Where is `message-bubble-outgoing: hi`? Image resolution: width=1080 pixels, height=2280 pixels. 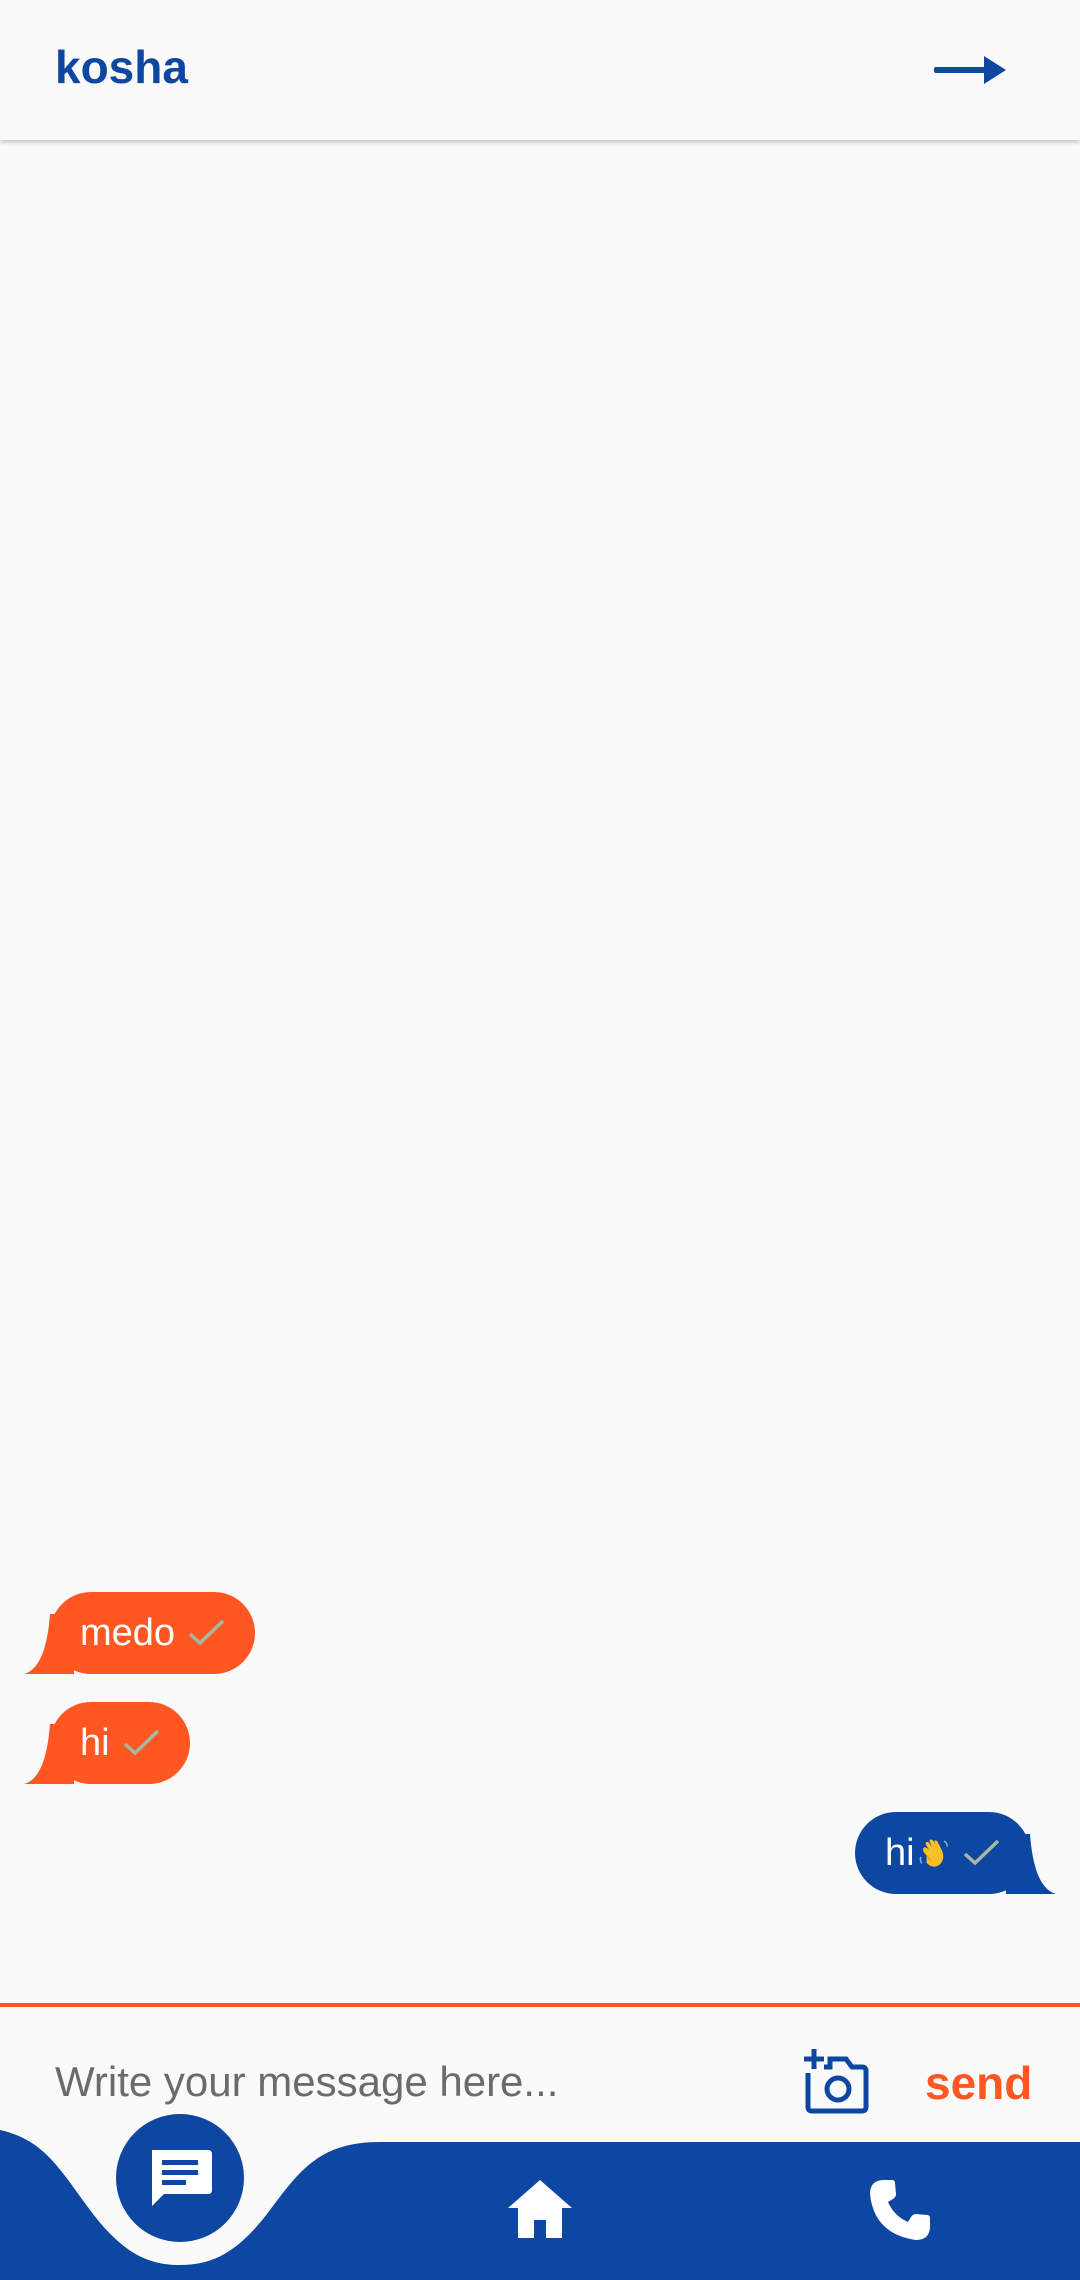 message-bubble-outgoing: hi is located at coordinates (955, 1853).